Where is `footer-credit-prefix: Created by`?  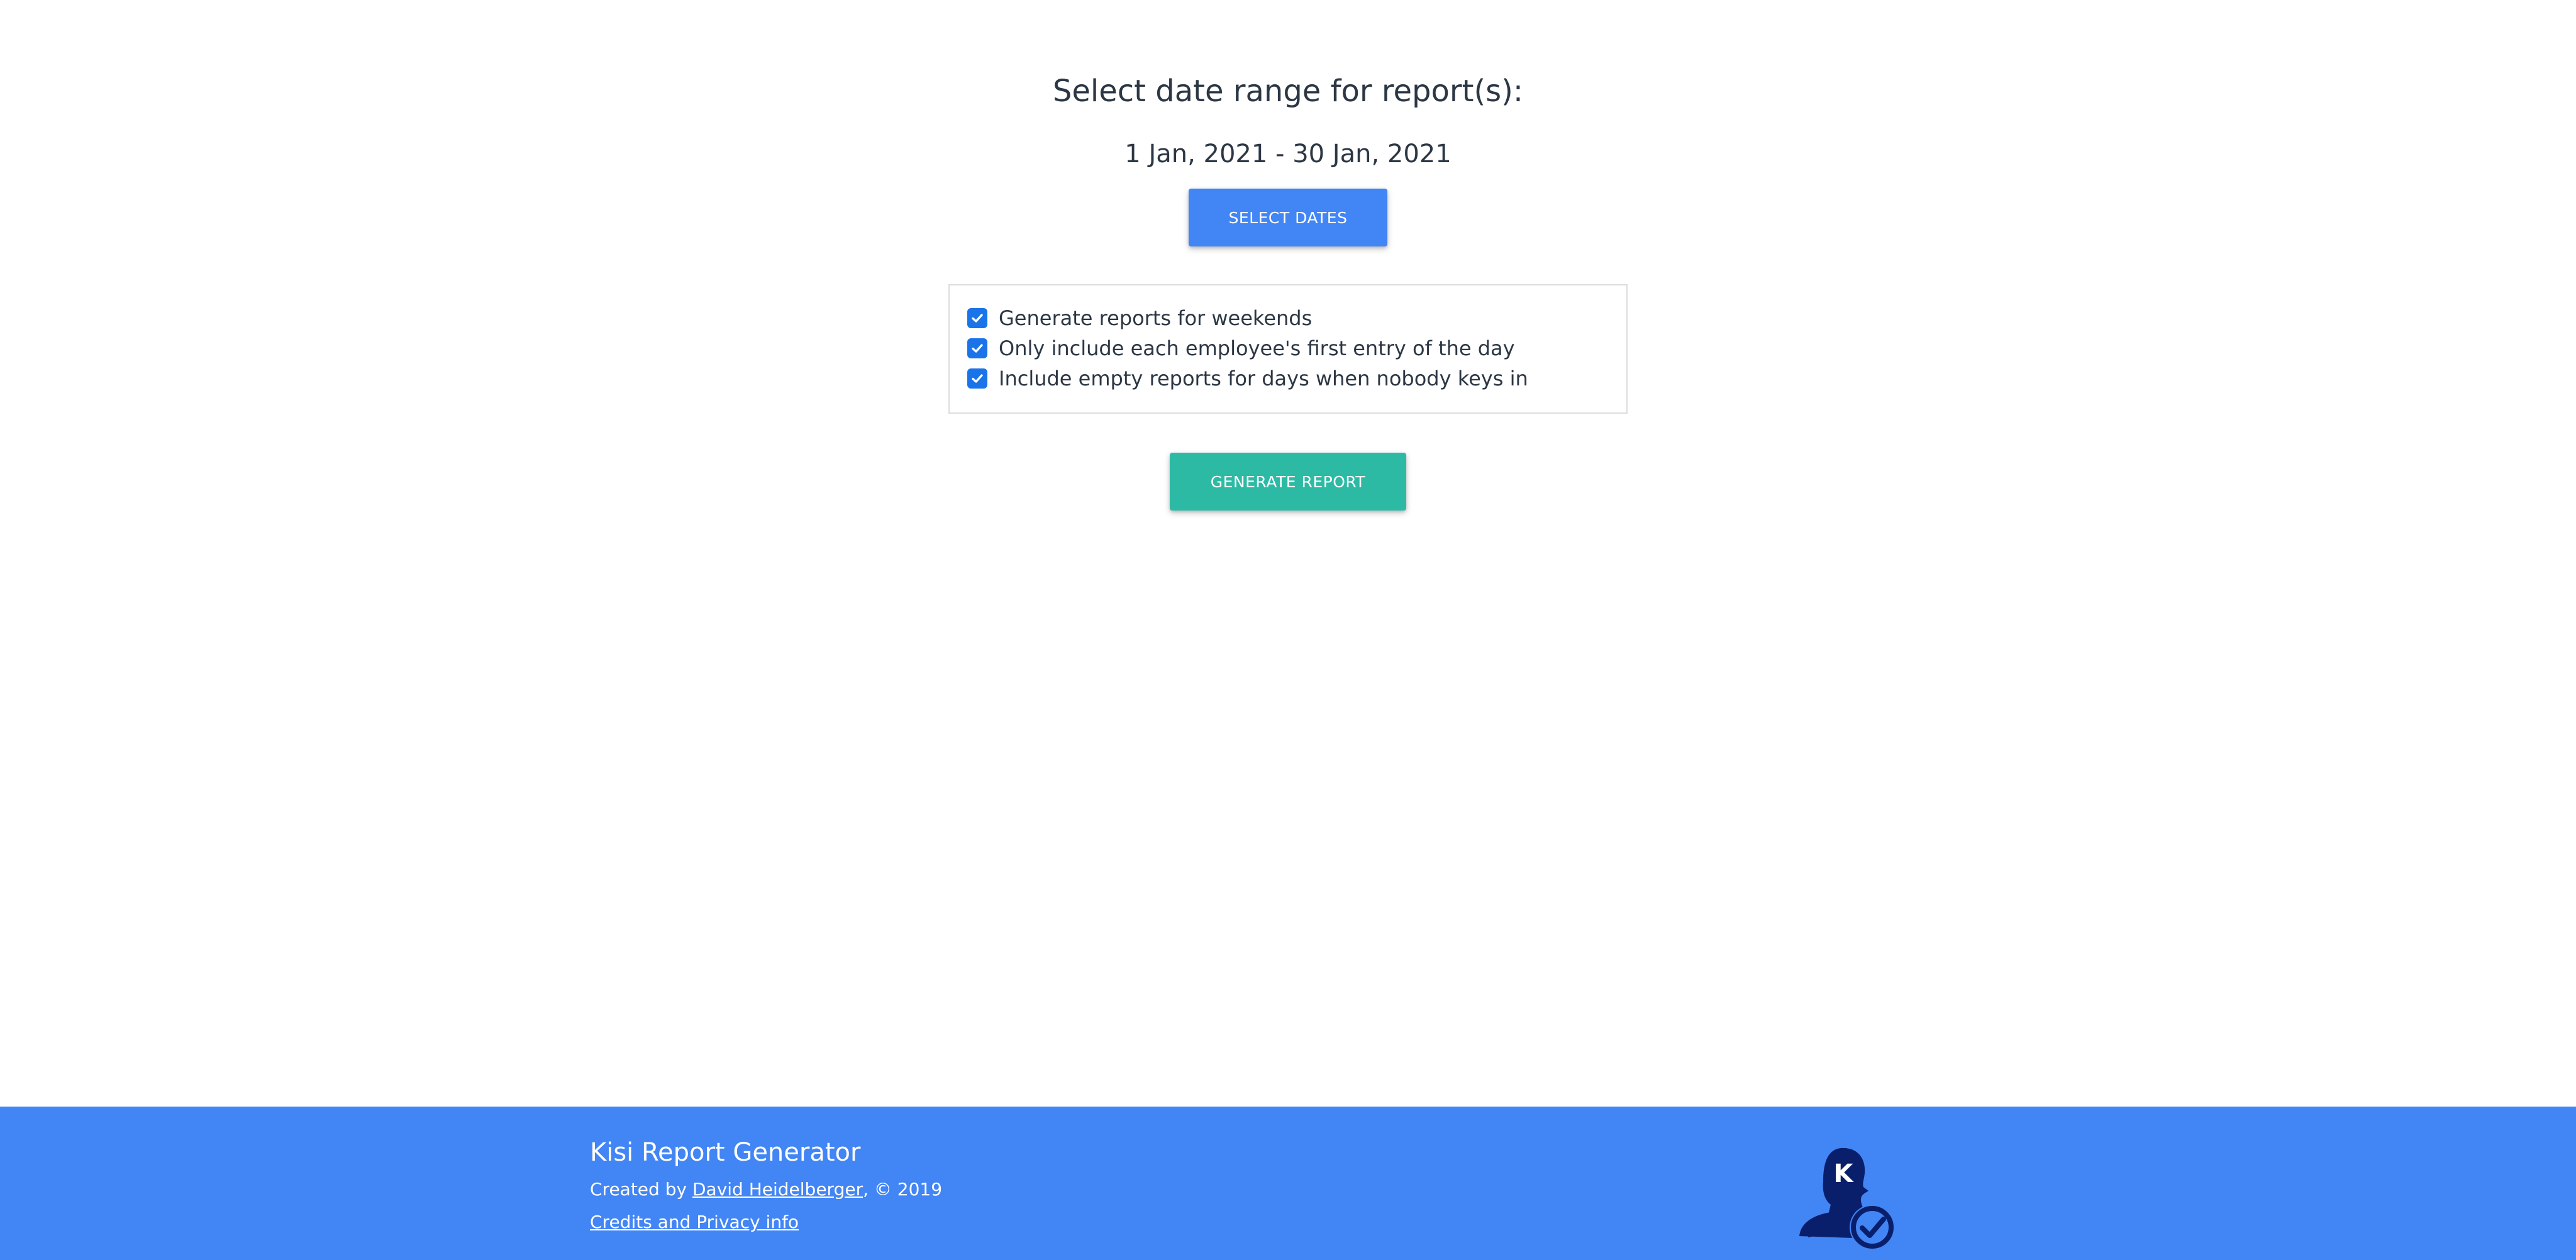
footer-credit-prefix: Created by is located at coordinates (641, 1189).